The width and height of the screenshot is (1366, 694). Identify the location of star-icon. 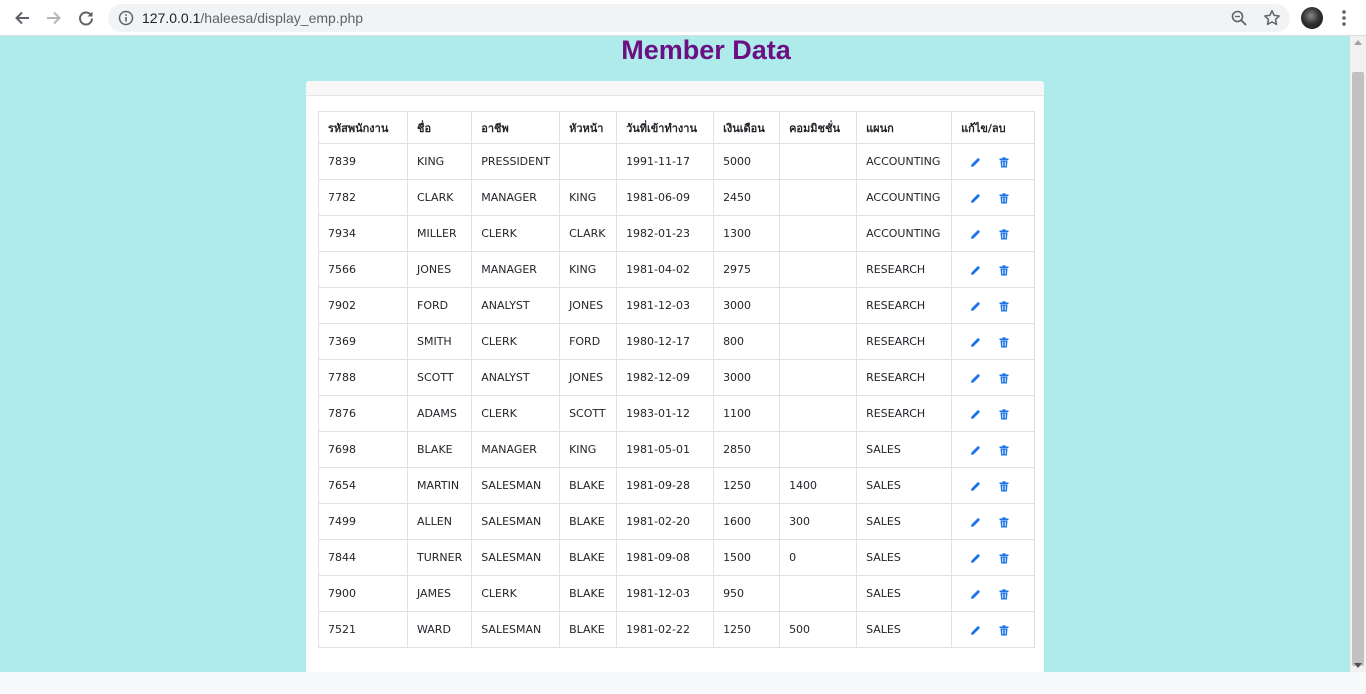
(1272, 18).